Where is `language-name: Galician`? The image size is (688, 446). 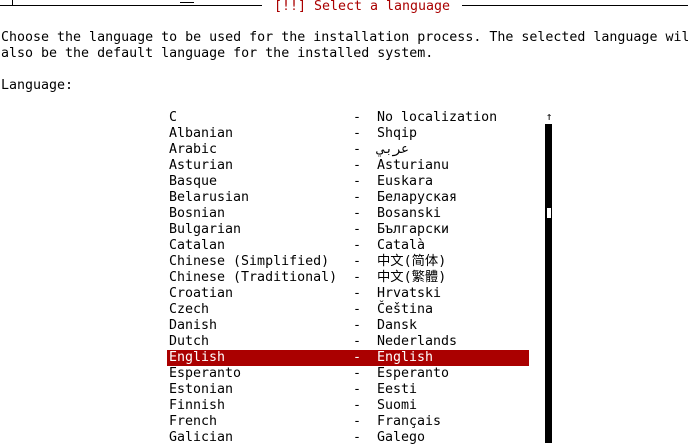 language-name: Galician is located at coordinates (201, 437).